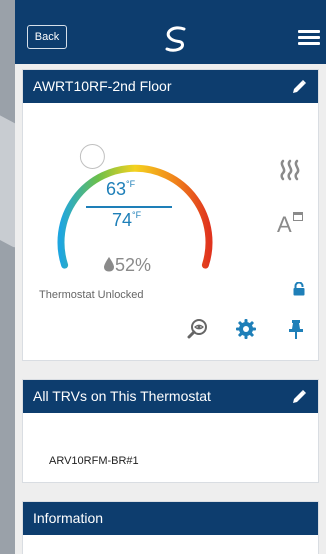  Describe the element at coordinates (122, 396) in the screenshot. I see `trv-card-title: All TRVs on This Thermostat` at that location.